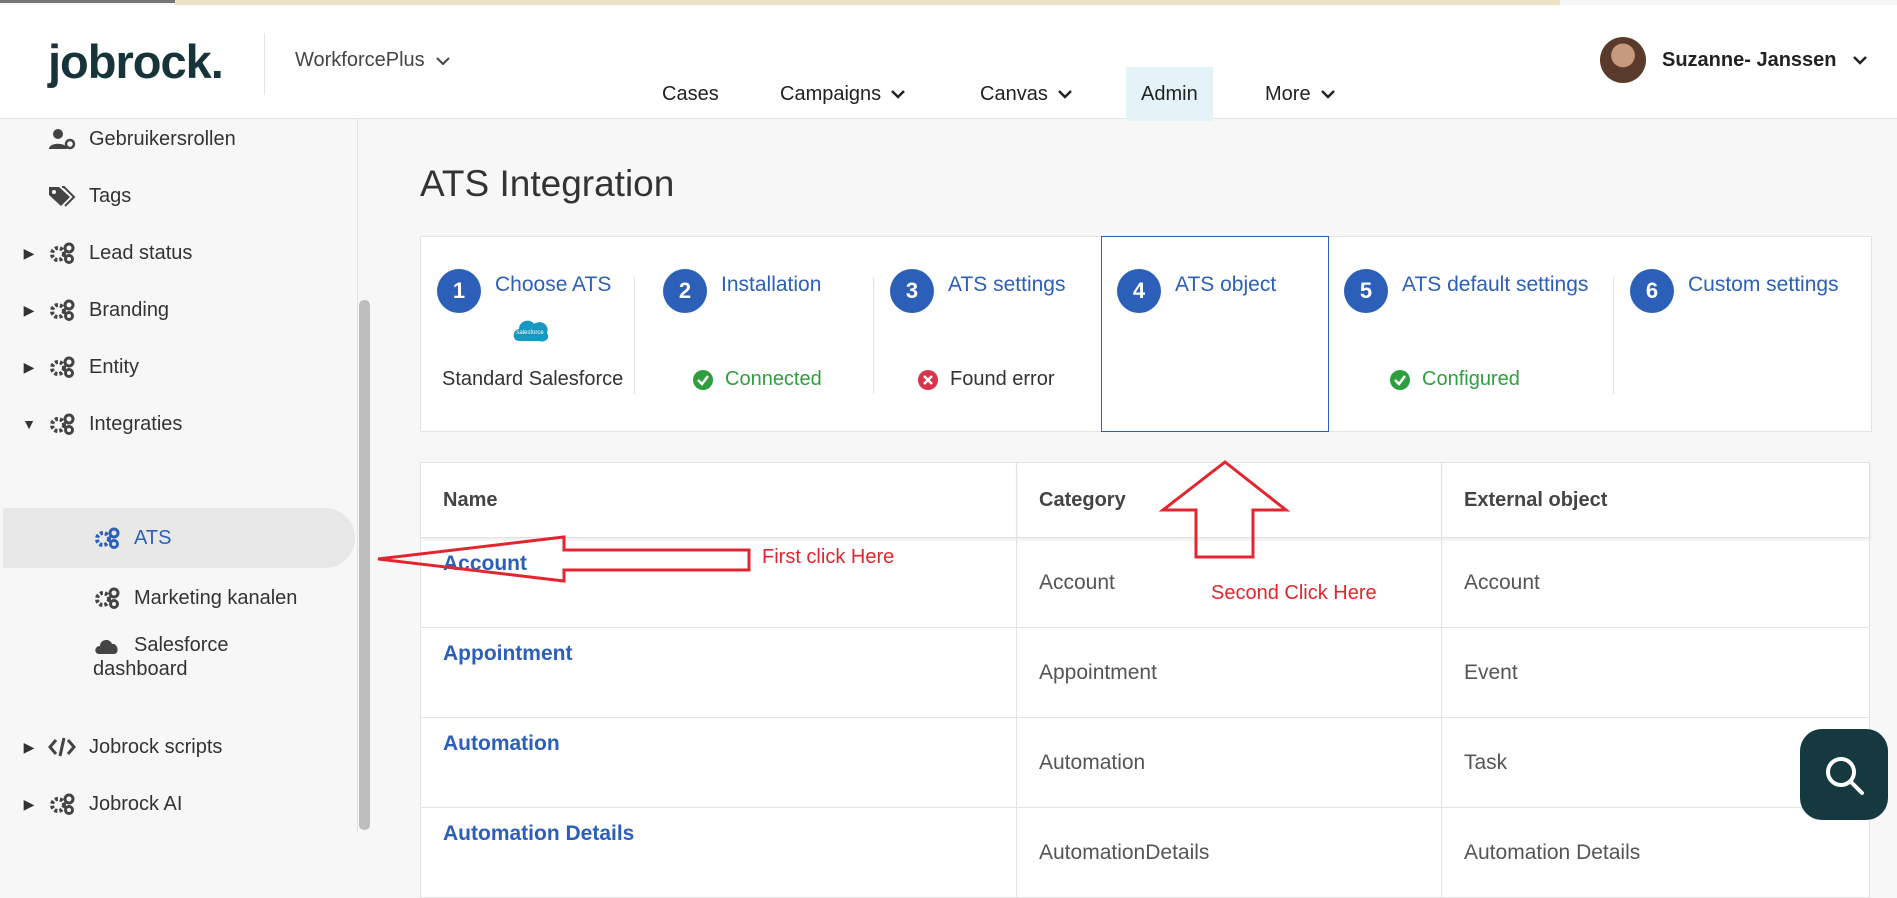 Image resolution: width=1897 pixels, height=898 pixels. I want to click on table-row: Appointment Appointment Event, so click(1145, 672).